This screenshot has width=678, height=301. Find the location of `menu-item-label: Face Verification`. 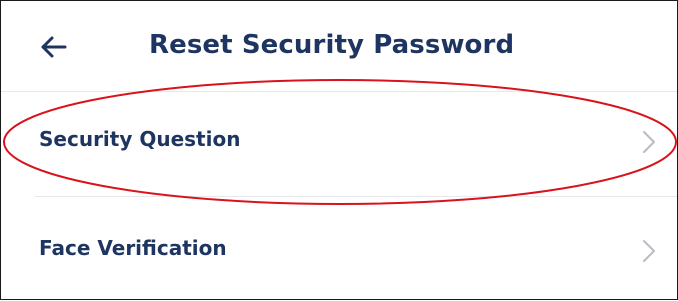

menu-item-label: Face Verification is located at coordinates (133, 248).